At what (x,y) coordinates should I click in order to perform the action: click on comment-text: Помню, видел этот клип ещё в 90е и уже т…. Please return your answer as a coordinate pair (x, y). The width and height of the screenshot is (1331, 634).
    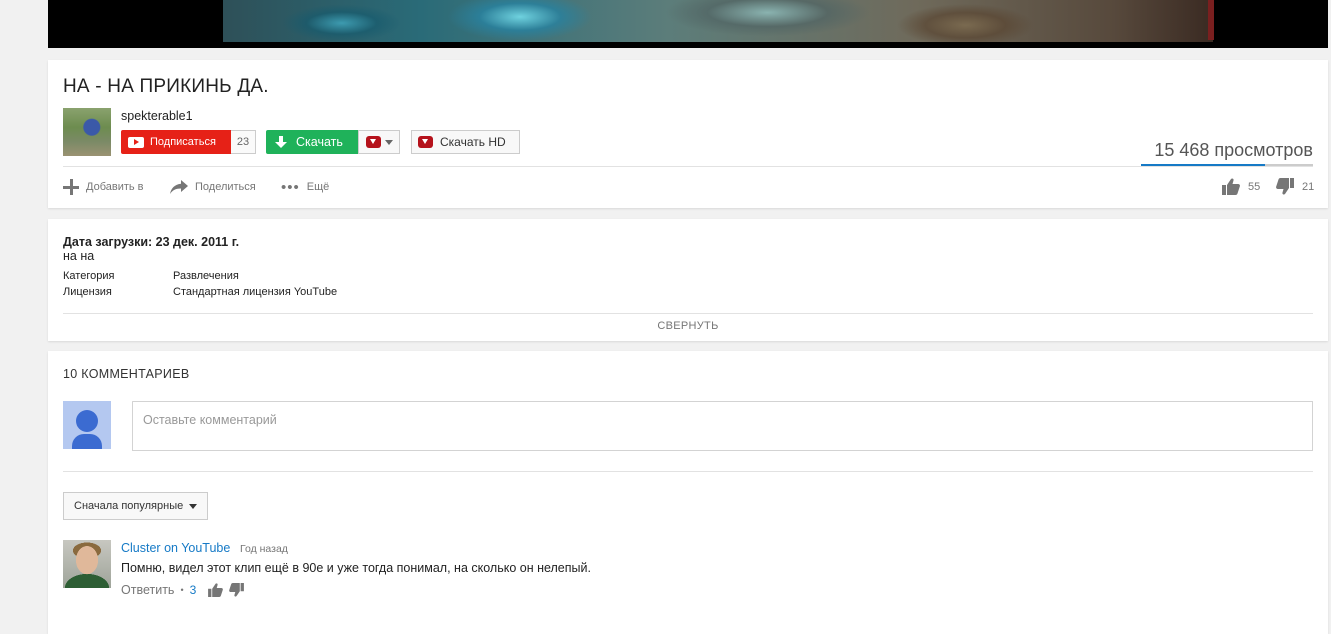
    Looking at the image, I should click on (356, 568).